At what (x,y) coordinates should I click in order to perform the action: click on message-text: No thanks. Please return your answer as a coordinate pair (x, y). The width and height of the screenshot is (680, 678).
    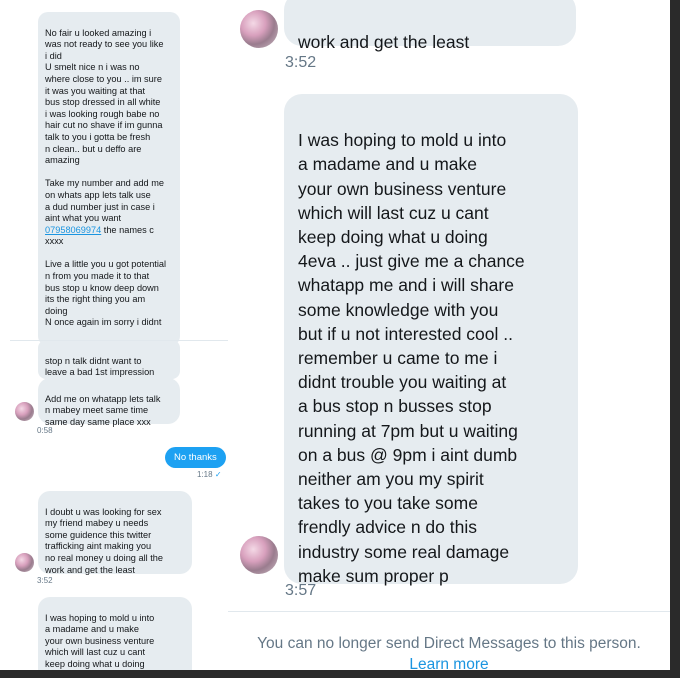
    Looking at the image, I should click on (195, 457).